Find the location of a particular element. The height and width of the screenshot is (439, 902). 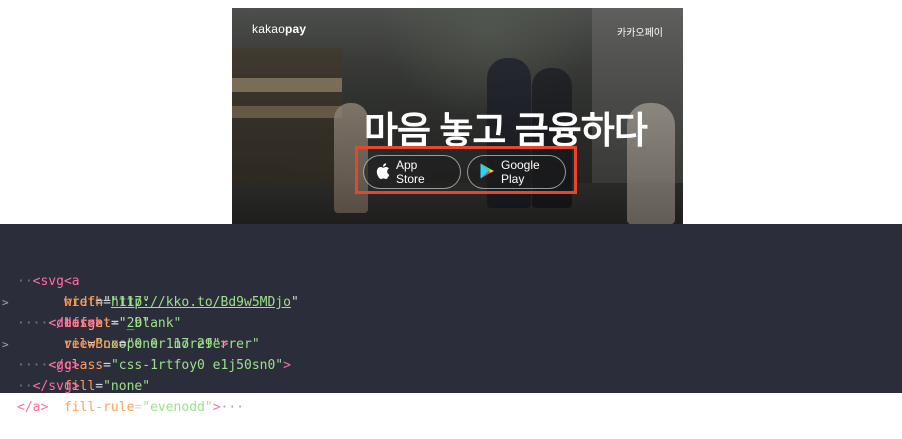

logo-prefix: kakao is located at coordinates (269, 29).